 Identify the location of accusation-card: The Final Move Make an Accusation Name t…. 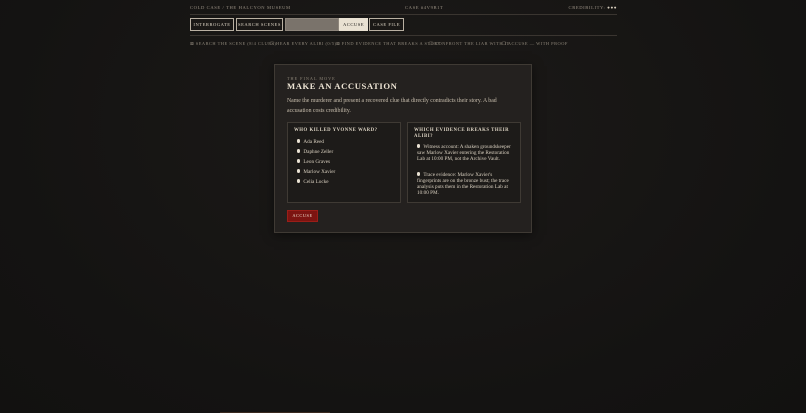
(403, 148).